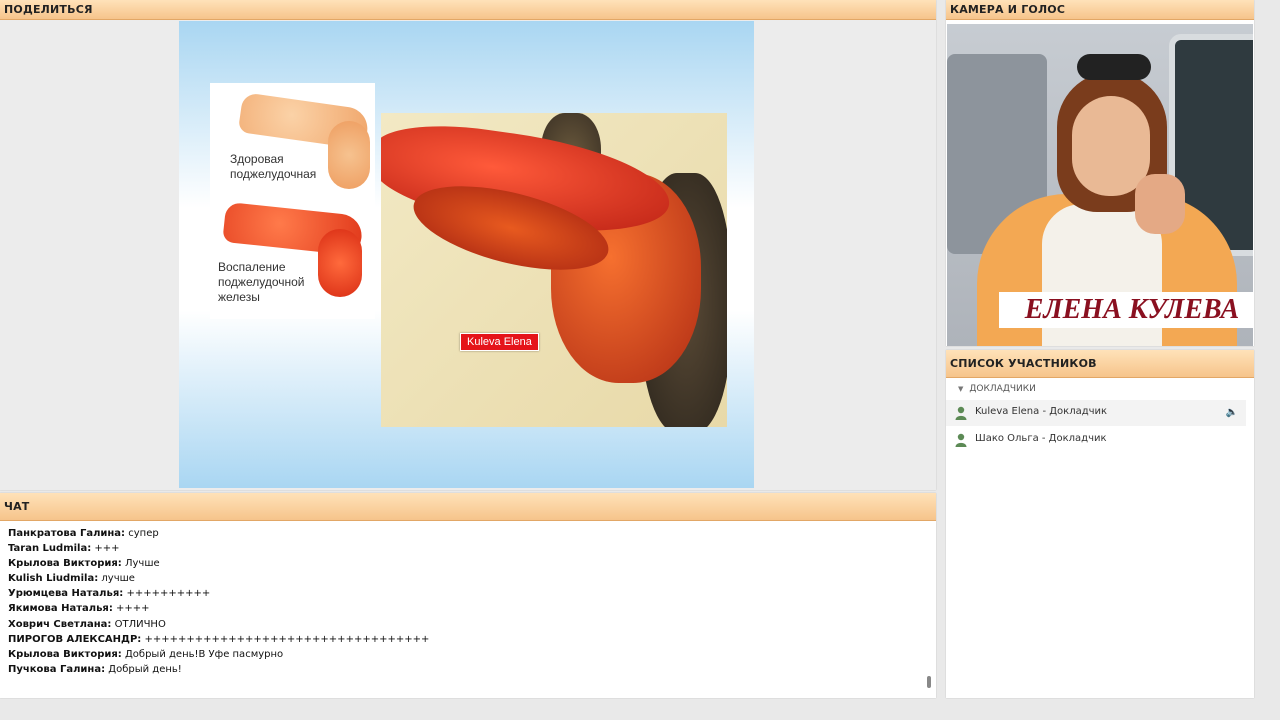 The image size is (1280, 720). I want to click on chat-message: Крылова Виктория: Лучше, so click(84, 563).